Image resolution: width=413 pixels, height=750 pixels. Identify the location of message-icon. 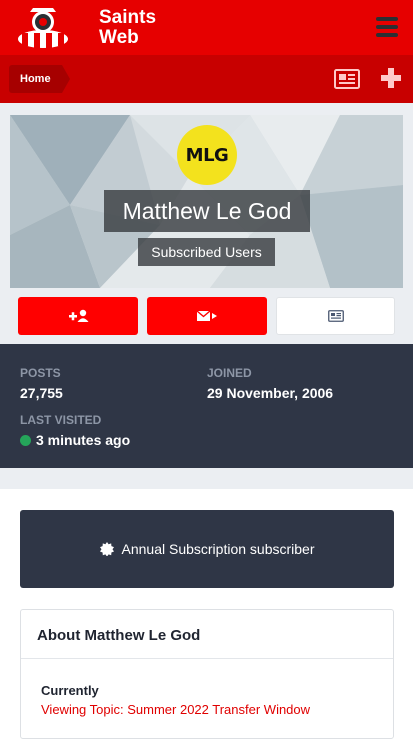
(206, 315).